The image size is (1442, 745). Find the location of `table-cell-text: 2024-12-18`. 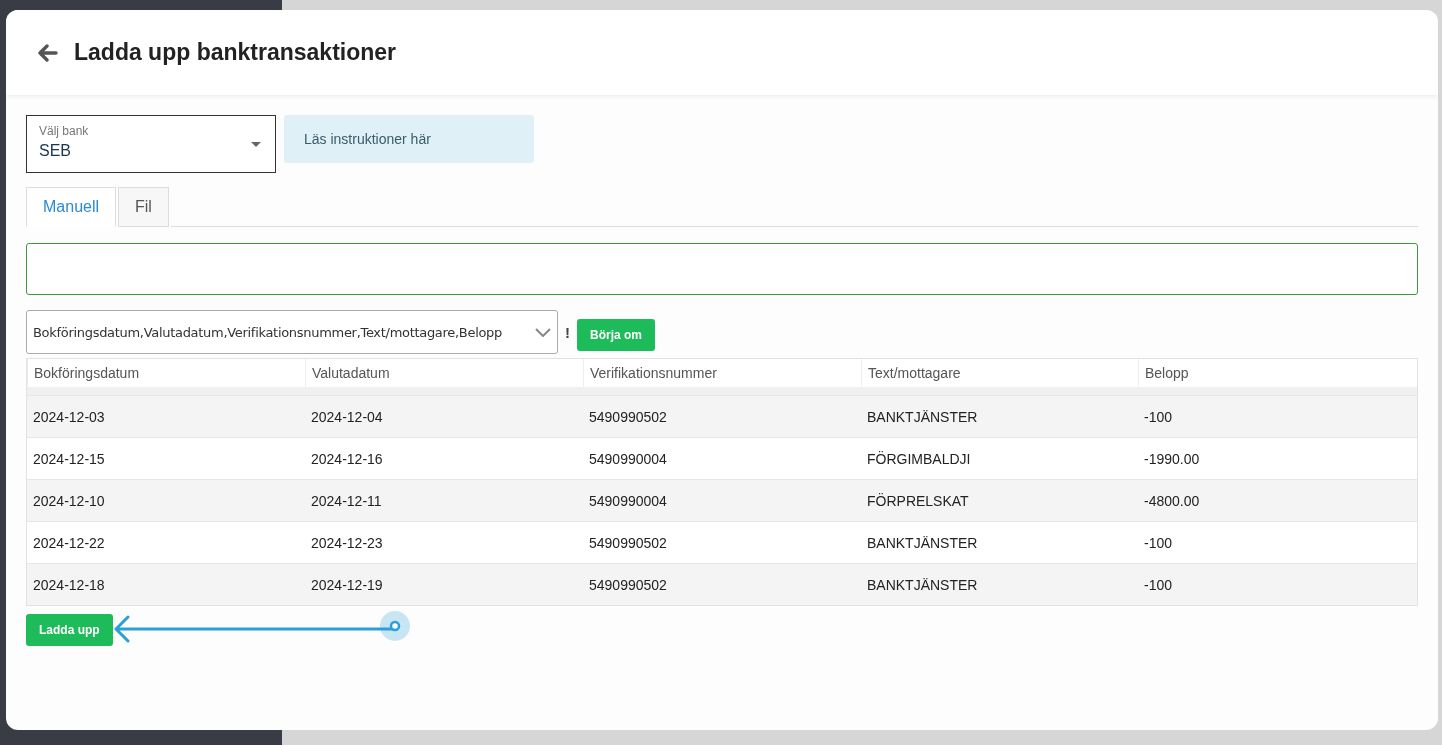

table-cell-text: 2024-12-18 is located at coordinates (69, 584).